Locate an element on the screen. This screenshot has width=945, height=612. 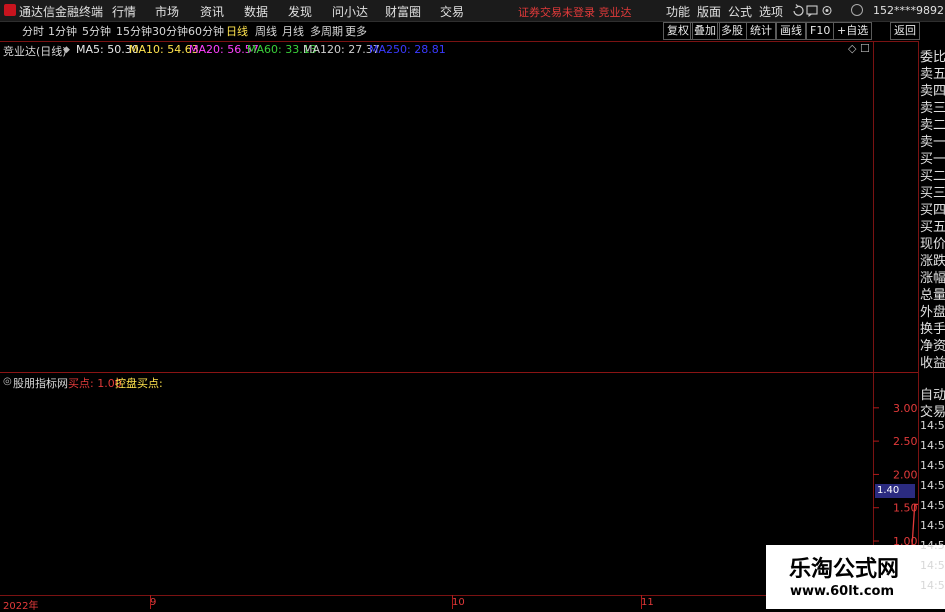
trade-time-7: 14:56 is located at coordinates (932, 565).